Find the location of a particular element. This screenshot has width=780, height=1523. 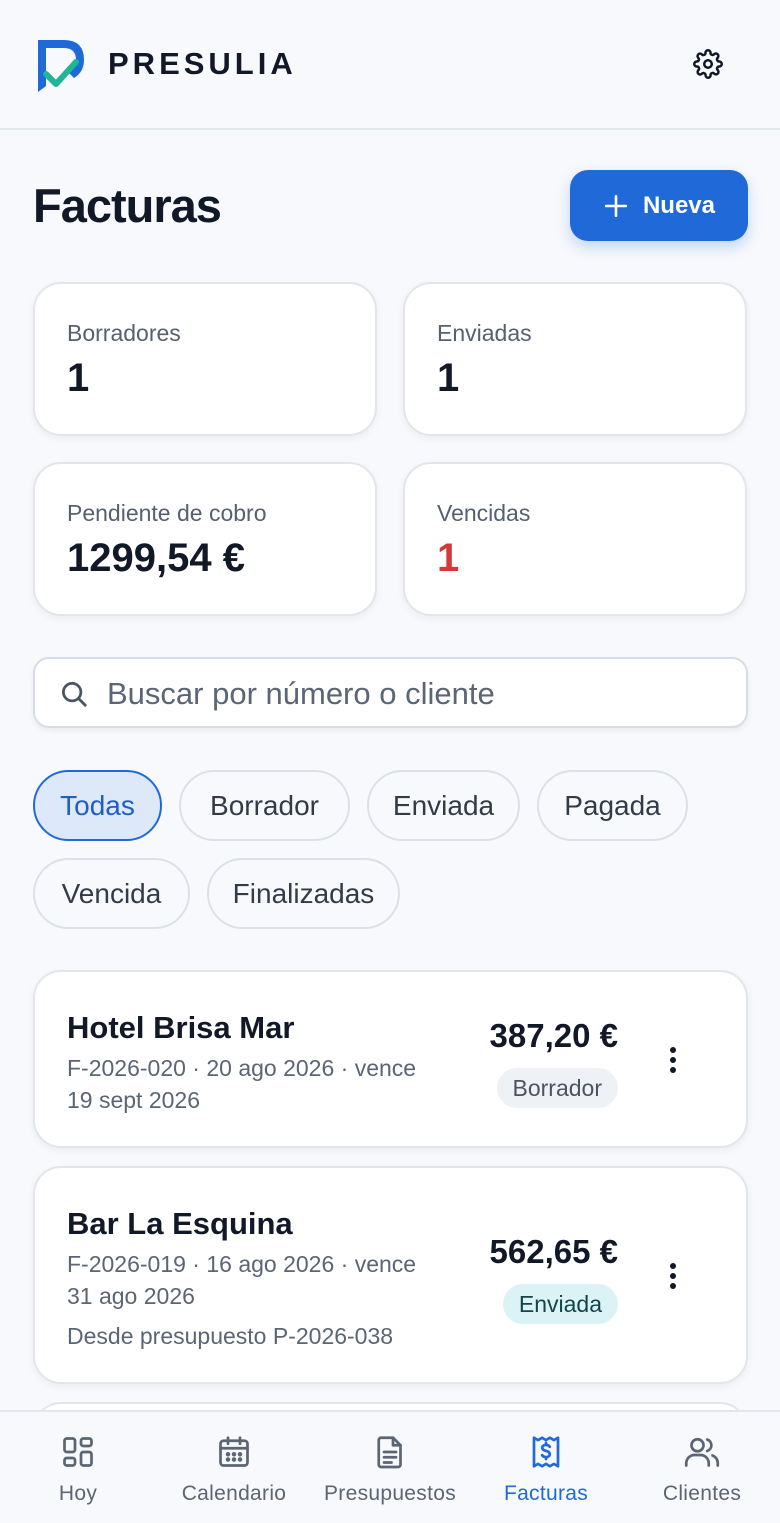

dashboard-grid-icon is located at coordinates (78, 1452).